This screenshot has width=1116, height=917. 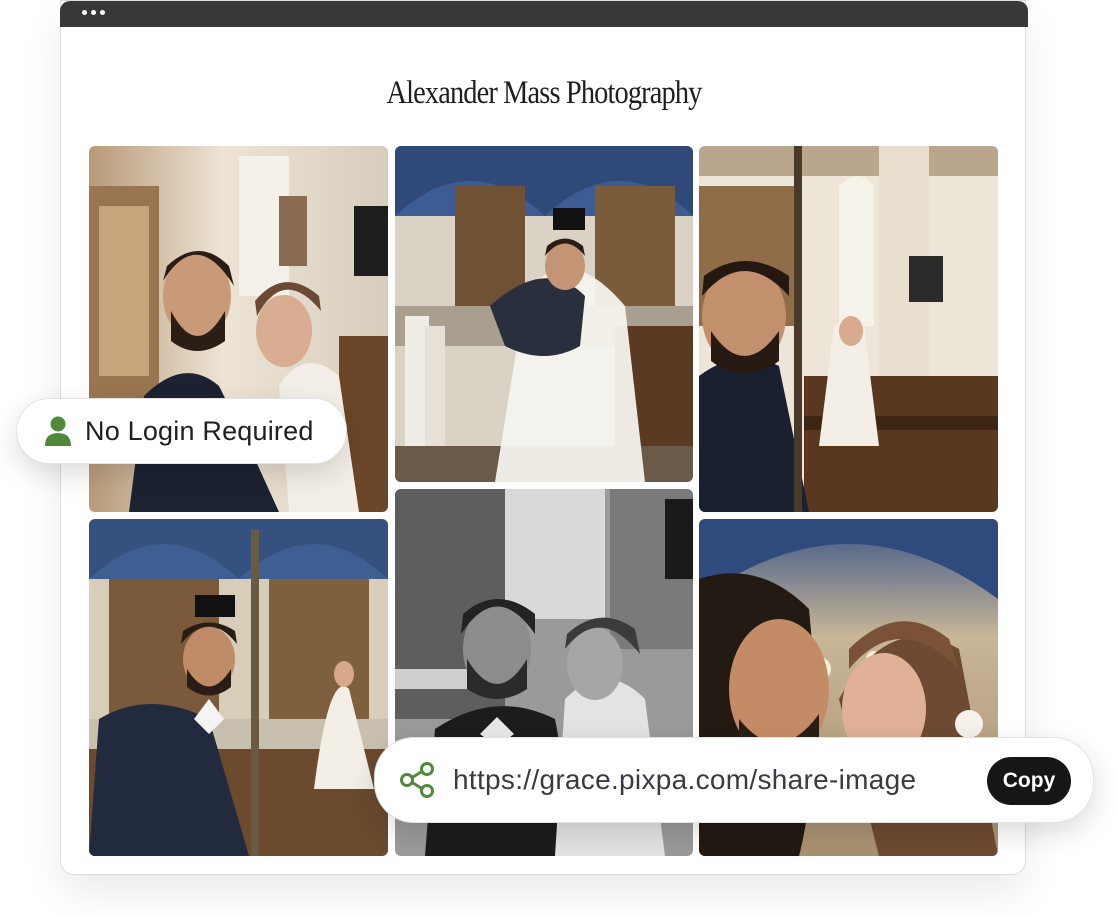 I want to click on window-dots, so click(x=93, y=12).